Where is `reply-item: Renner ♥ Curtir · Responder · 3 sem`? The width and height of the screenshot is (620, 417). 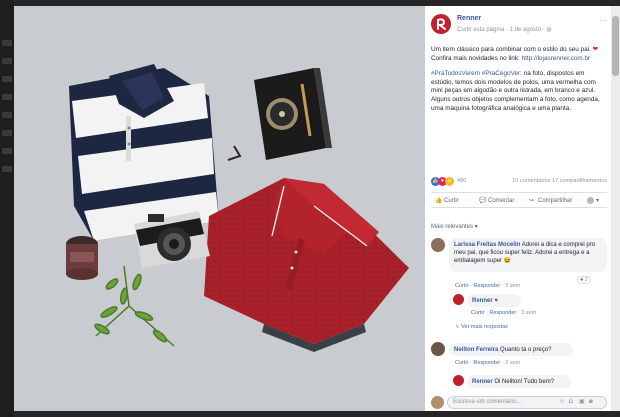 reply-item: Renner ♥ Curtir · Responder · 3 sem is located at coordinates (519, 306).